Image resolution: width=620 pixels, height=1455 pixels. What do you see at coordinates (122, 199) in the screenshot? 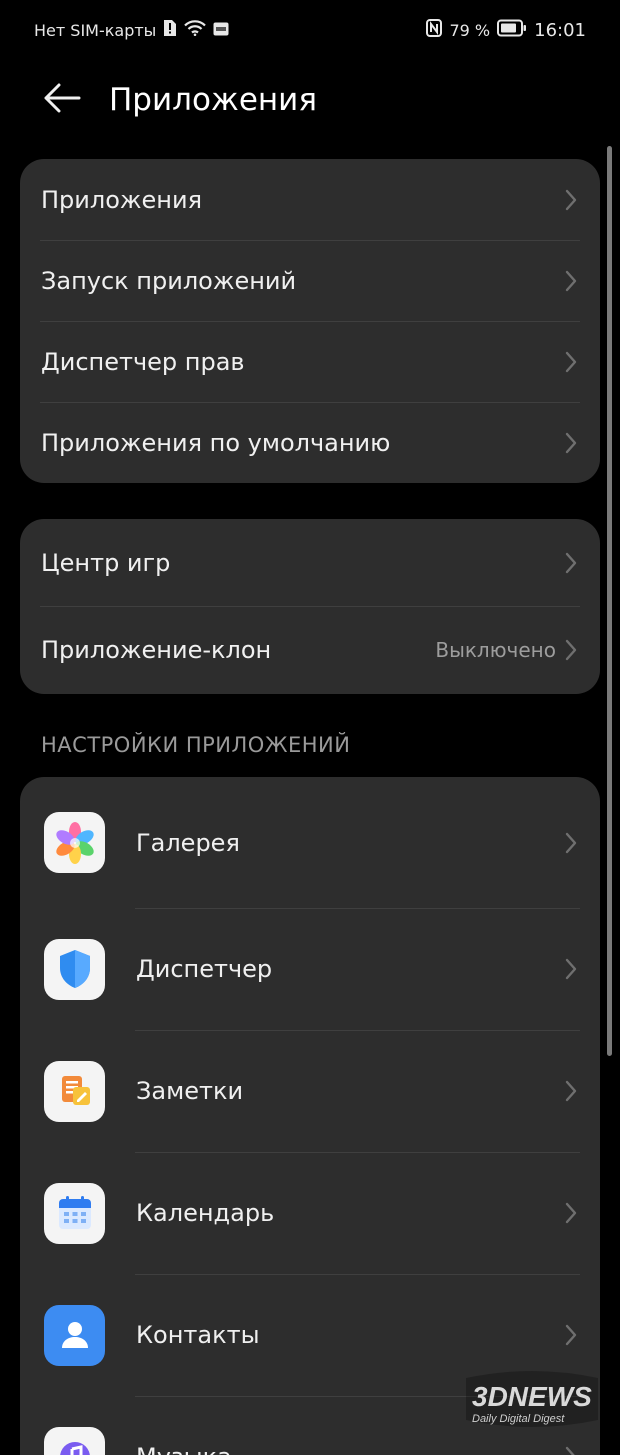
I see `menu-item-label: Приложения` at bounding box center [122, 199].